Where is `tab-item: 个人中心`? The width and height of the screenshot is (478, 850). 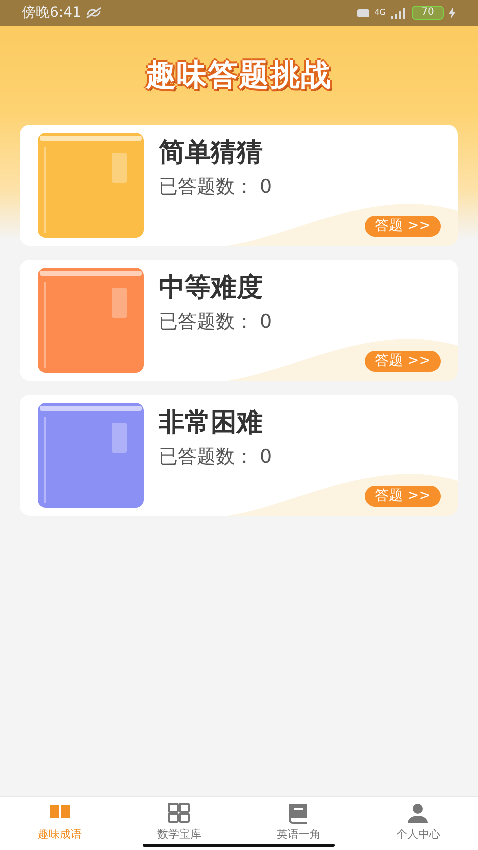 tab-item: 个人中心 is located at coordinates (418, 823).